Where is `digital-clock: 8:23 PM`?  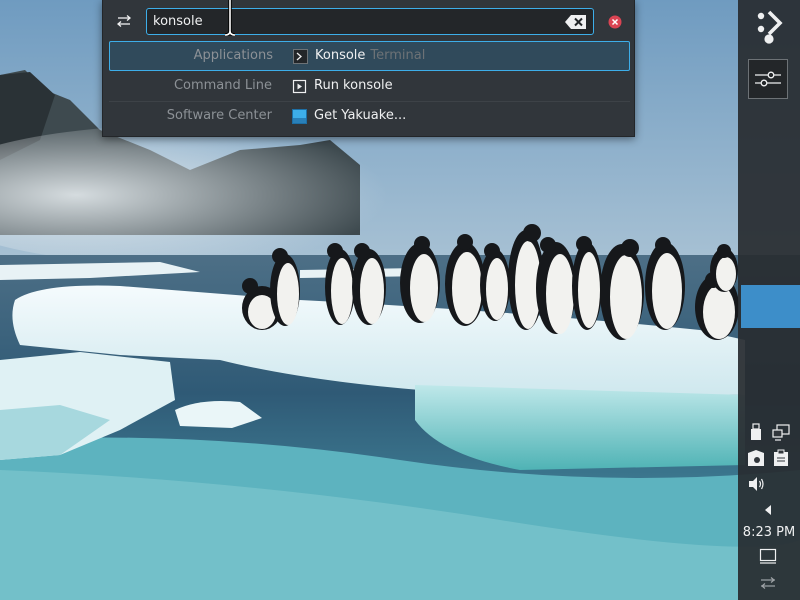
digital-clock: 8:23 PM is located at coordinates (769, 532).